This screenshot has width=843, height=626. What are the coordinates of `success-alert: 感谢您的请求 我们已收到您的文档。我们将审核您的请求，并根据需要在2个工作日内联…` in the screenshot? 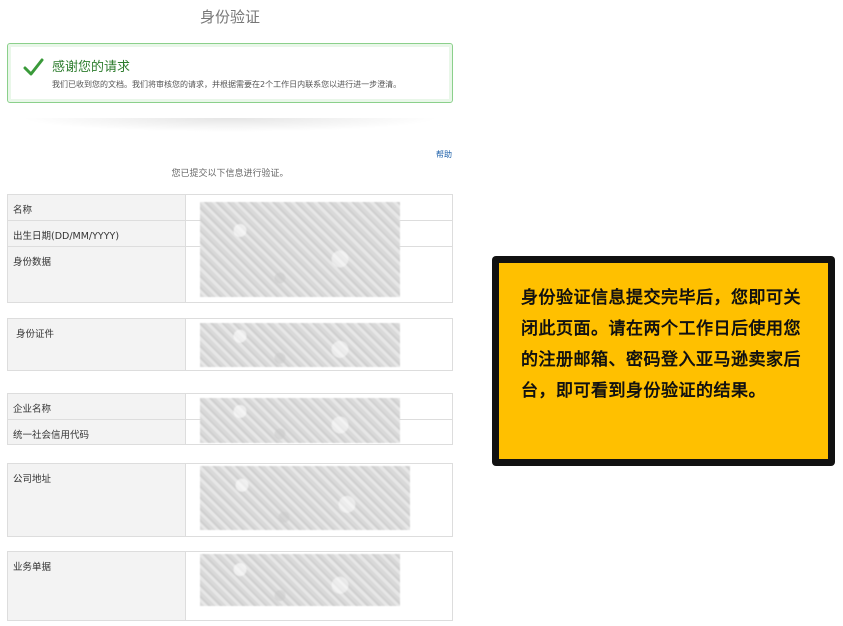 It's located at (230, 73).